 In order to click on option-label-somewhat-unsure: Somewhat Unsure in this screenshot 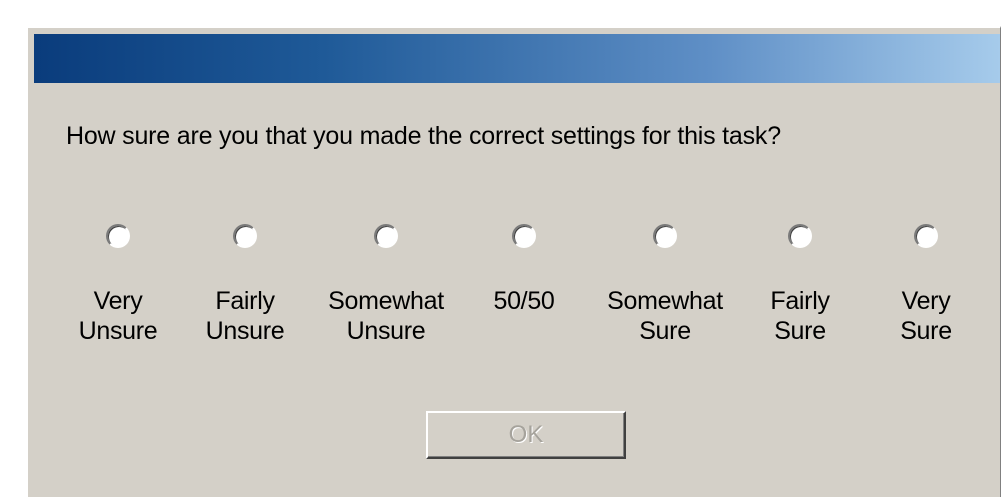, I will do `click(386, 316)`.